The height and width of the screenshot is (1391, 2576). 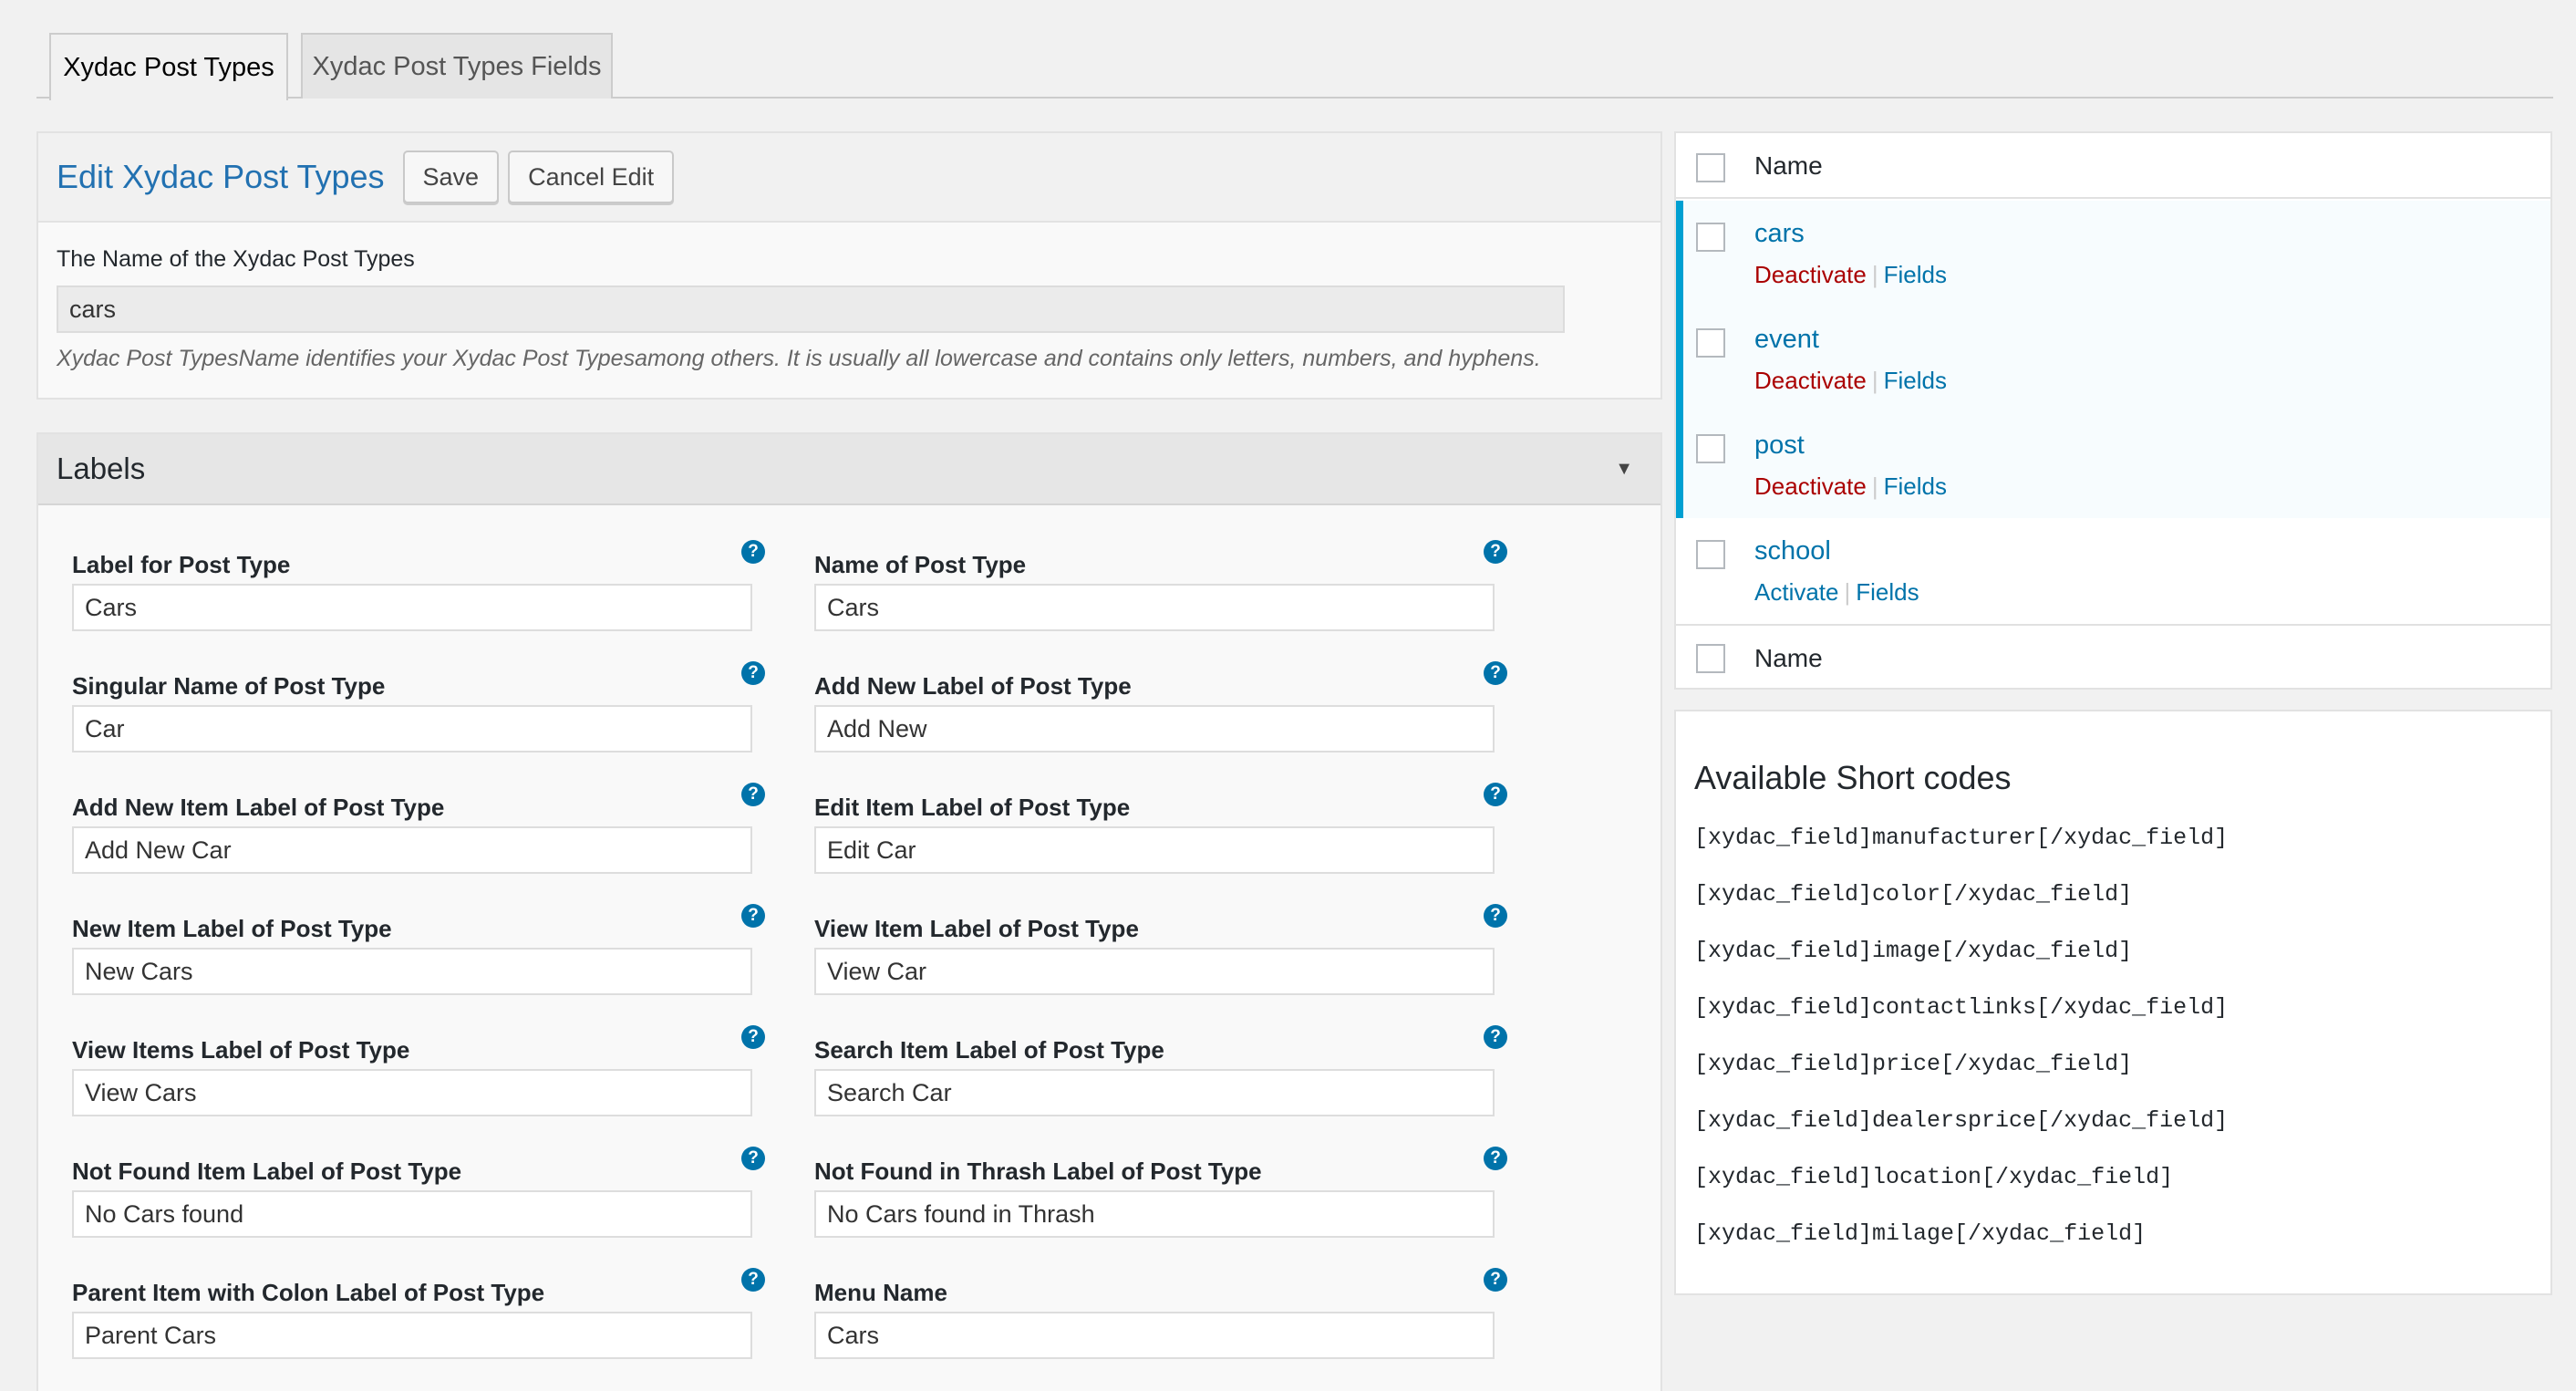 What do you see at coordinates (1779, 446) in the screenshot?
I see `post-type-name-link: post` at bounding box center [1779, 446].